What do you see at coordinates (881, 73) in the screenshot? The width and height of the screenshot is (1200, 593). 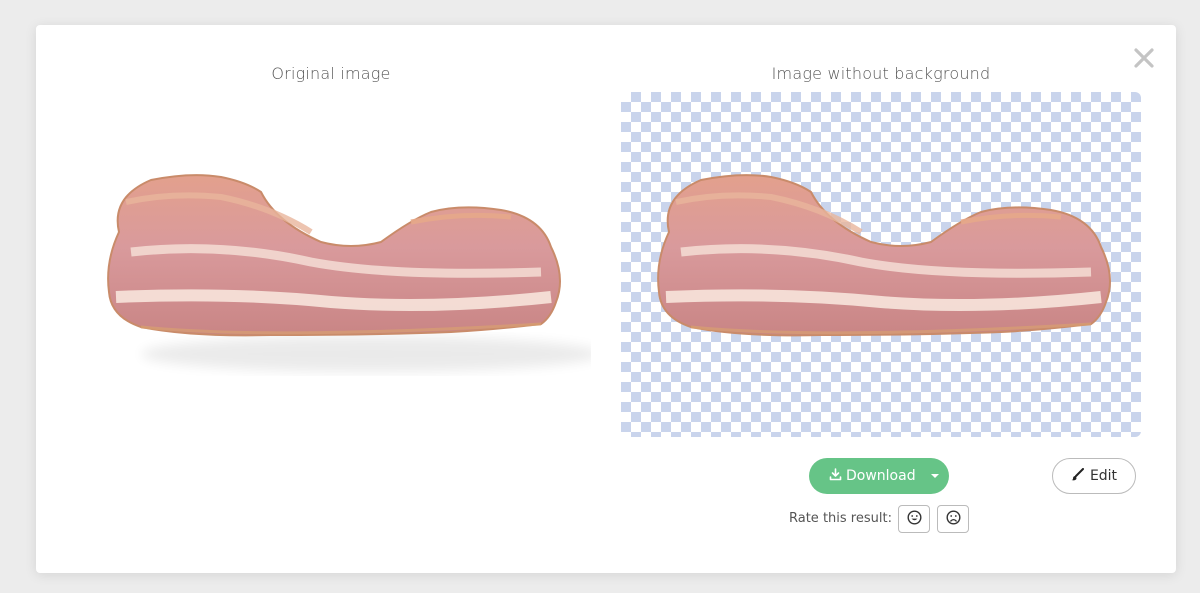 I see `result-image-title: Image without background` at bounding box center [881, 73].